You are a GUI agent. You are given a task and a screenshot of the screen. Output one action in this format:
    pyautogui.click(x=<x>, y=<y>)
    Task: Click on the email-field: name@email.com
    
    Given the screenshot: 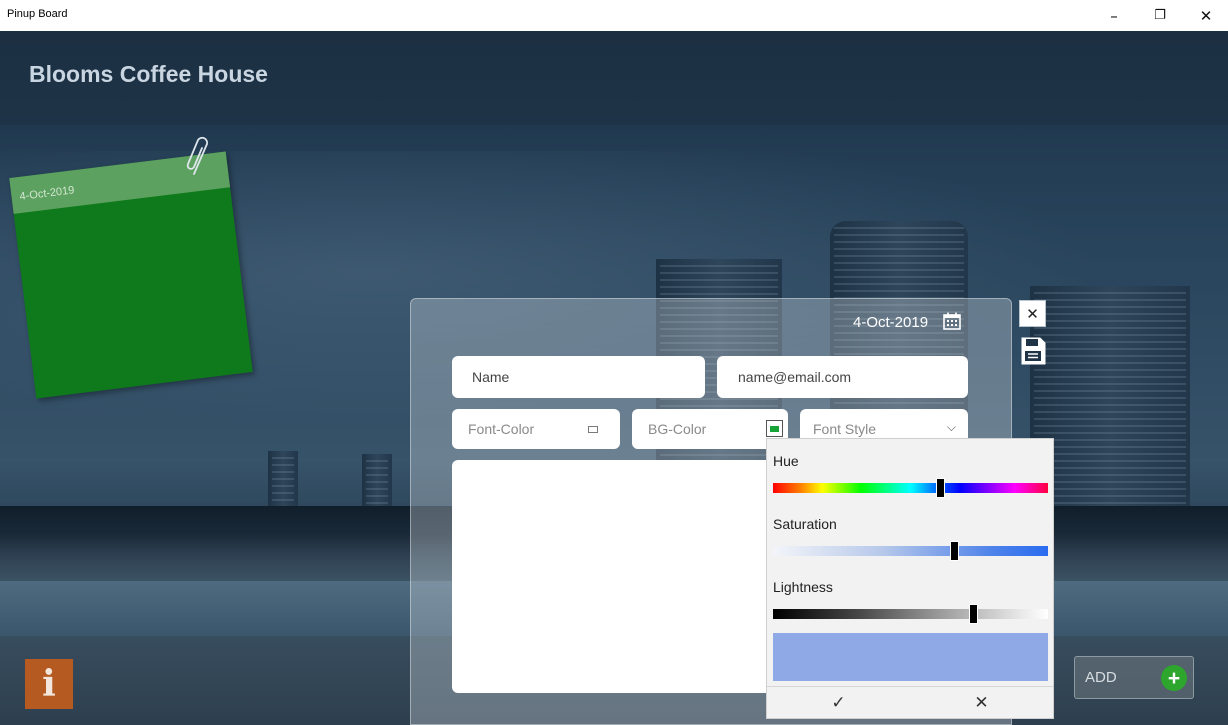 What is the action you would take?
    pyautogui.click(x=842, y=377)
    